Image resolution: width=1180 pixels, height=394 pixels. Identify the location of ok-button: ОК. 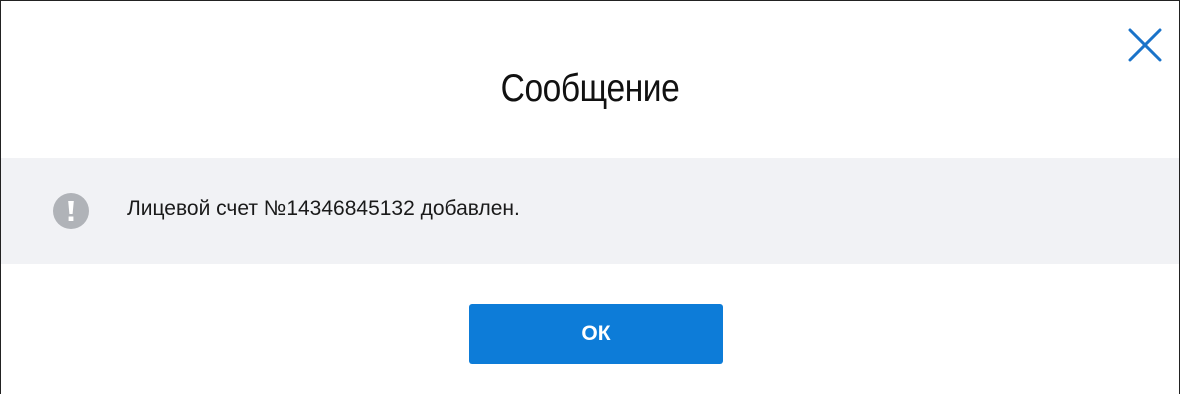
(596, 334).